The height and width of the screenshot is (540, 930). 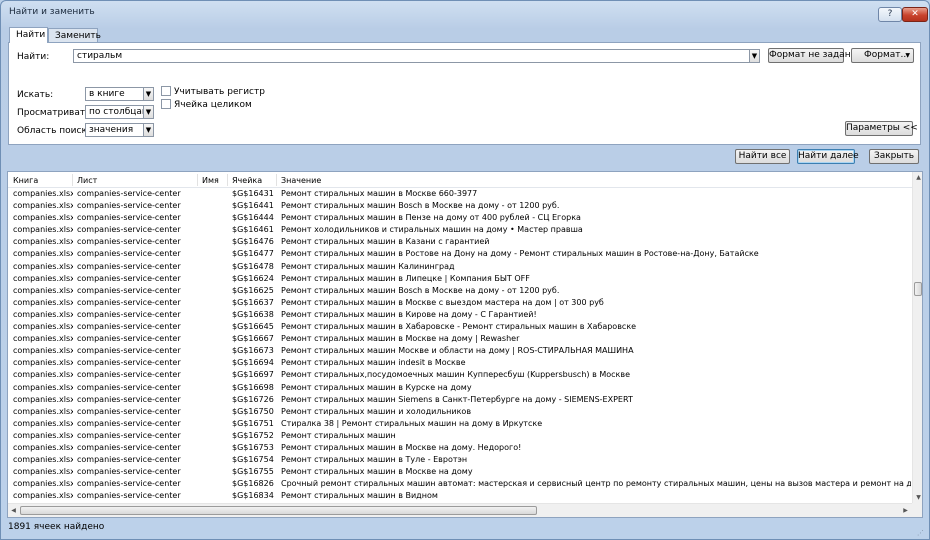 What do you see at coordinates (253, 230) in the screenshot?
I see `cell-address: $G$16461` at bounding box center [253, 230].